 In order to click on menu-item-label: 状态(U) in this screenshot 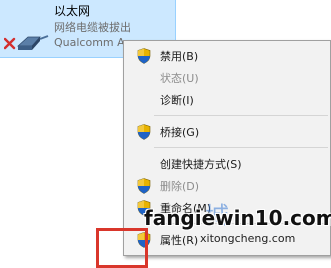, I will do `click(179, 78)`.